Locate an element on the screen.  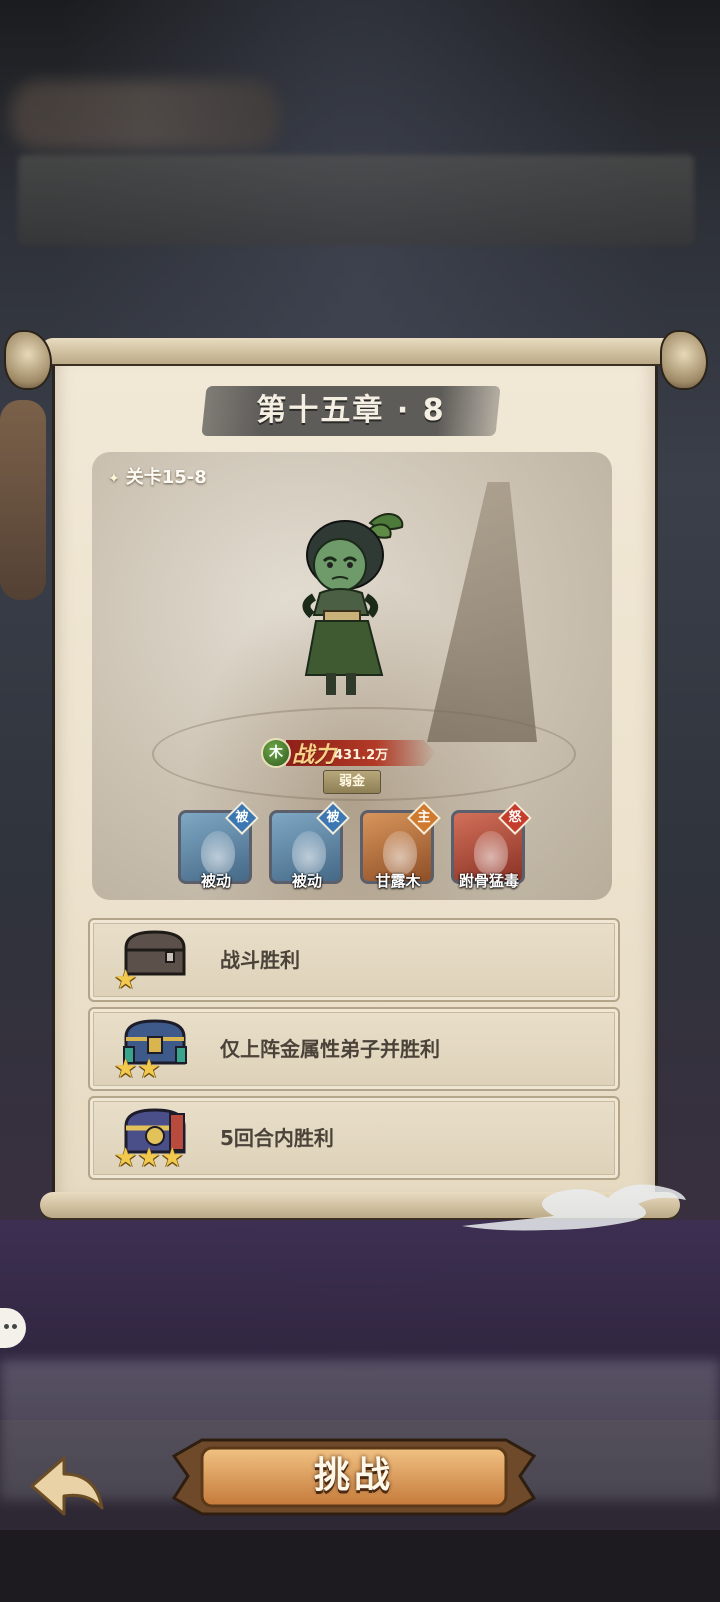
skill-rage: 怒 跗骨猛毒 is located at coordinates (491, 845).